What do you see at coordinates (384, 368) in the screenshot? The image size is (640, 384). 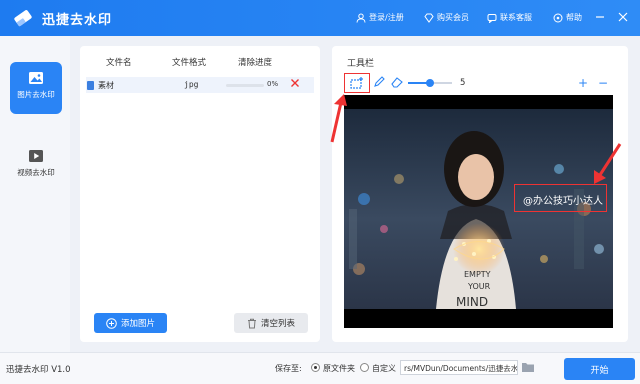 I see `radio-custom-label: 自定义` at bounding box center [384, 368].